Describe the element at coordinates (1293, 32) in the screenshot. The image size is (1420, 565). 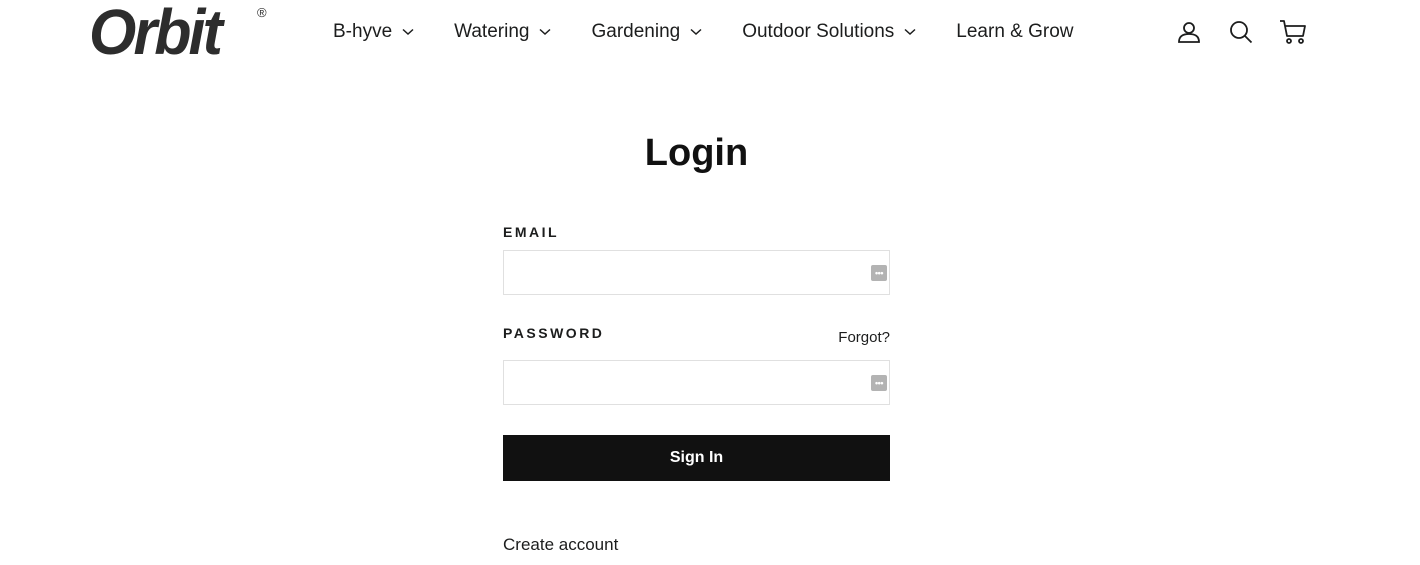
I see `cart-icon` at that location.